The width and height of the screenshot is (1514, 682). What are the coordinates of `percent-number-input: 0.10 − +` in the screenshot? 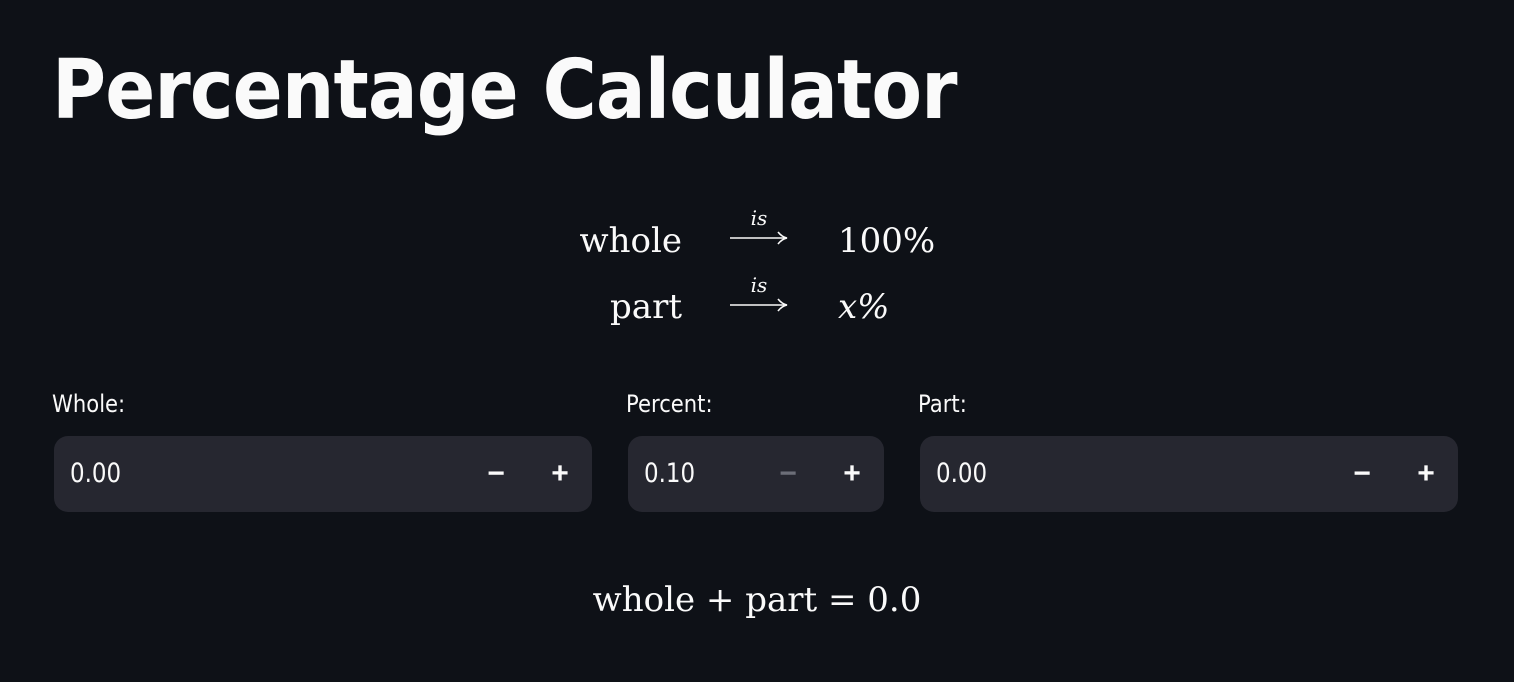 It's located at (756, 474).